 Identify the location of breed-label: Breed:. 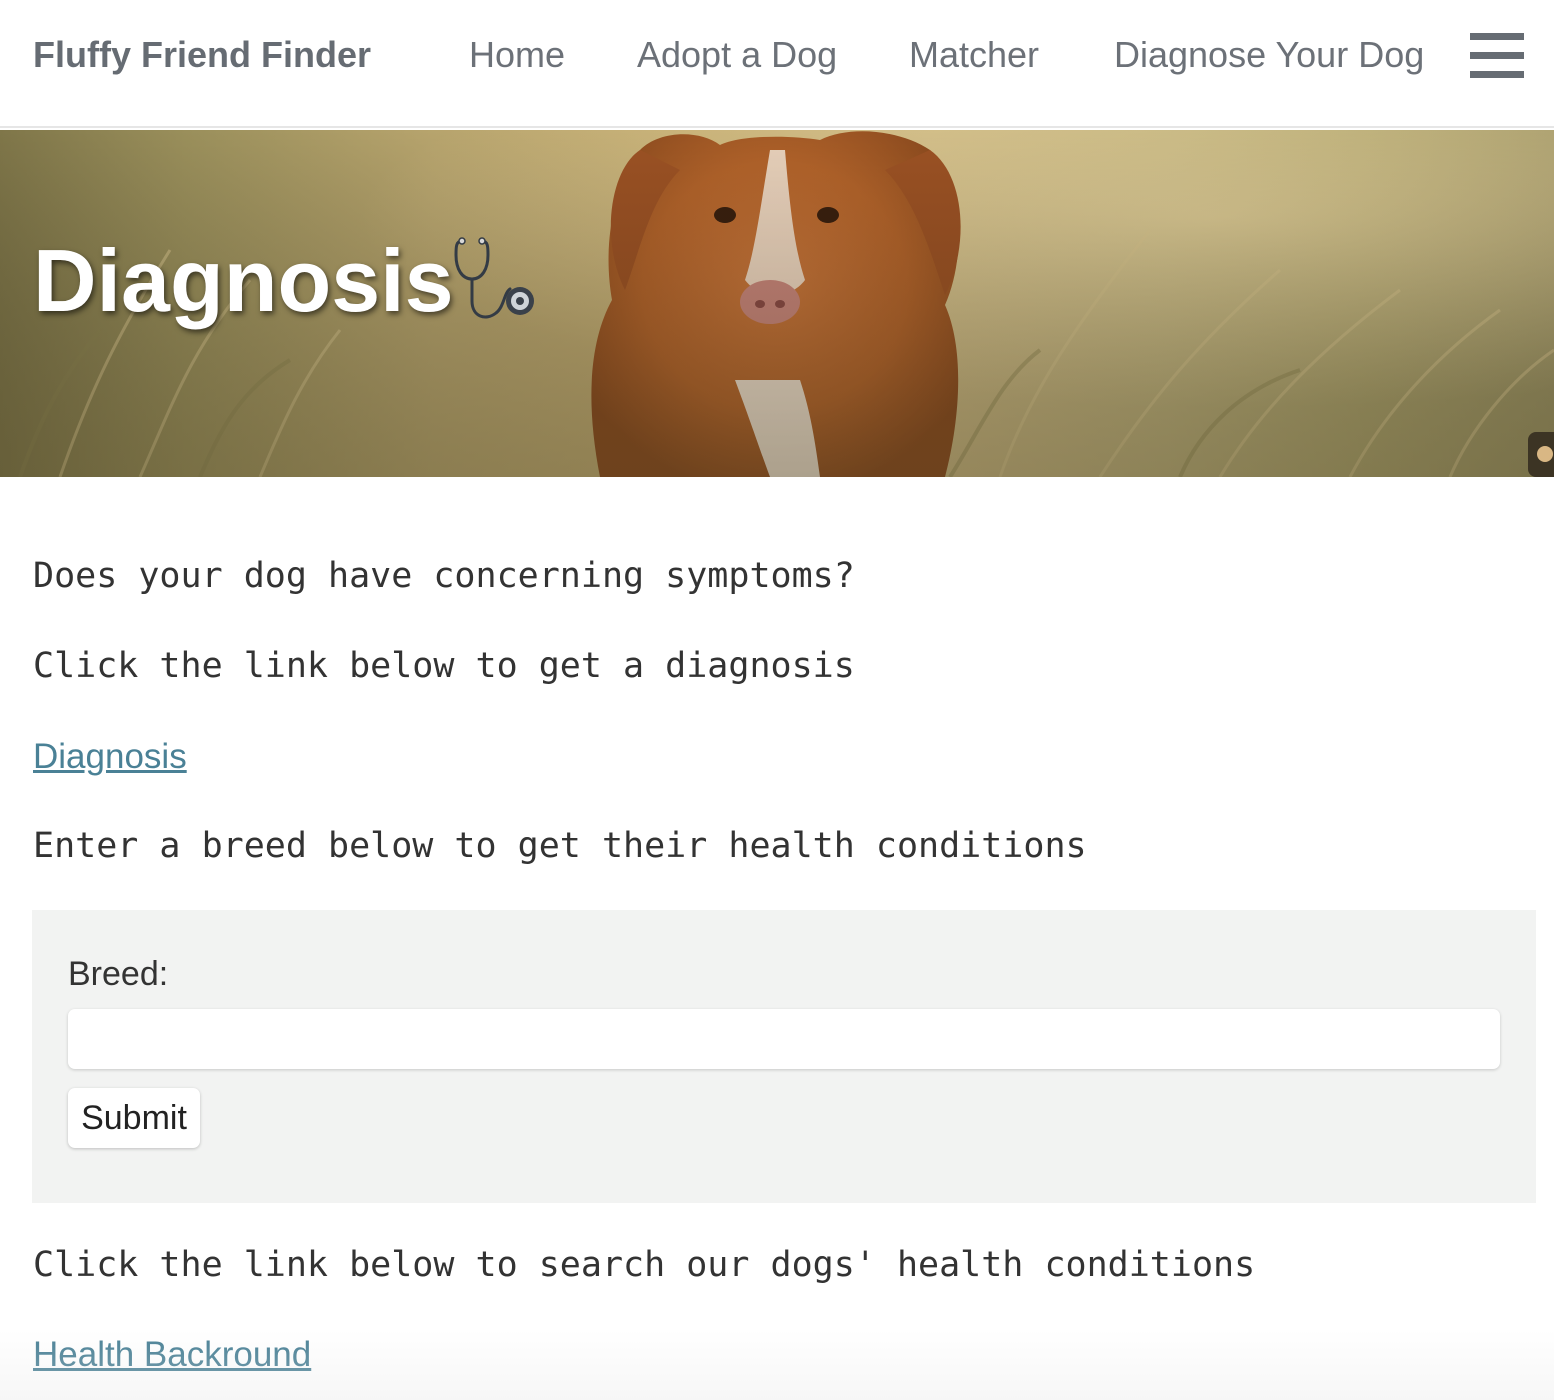
(118, 974).